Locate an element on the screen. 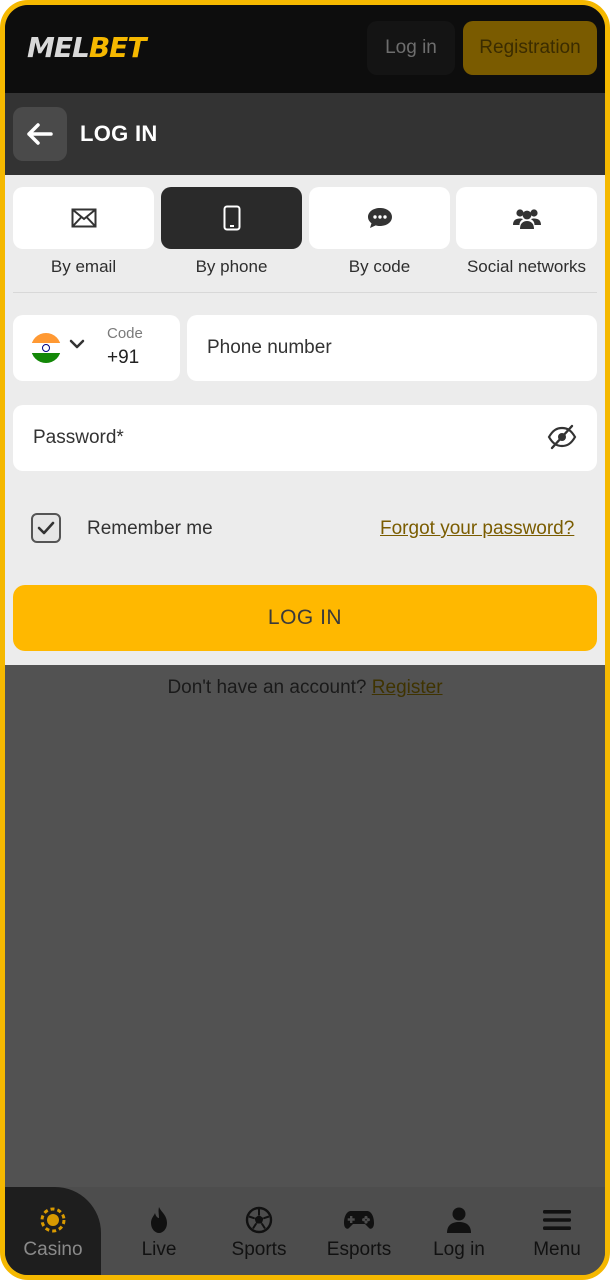 The image size is (610, 1280). tab-by-email-label: By email is located at coordinates (83, 266).